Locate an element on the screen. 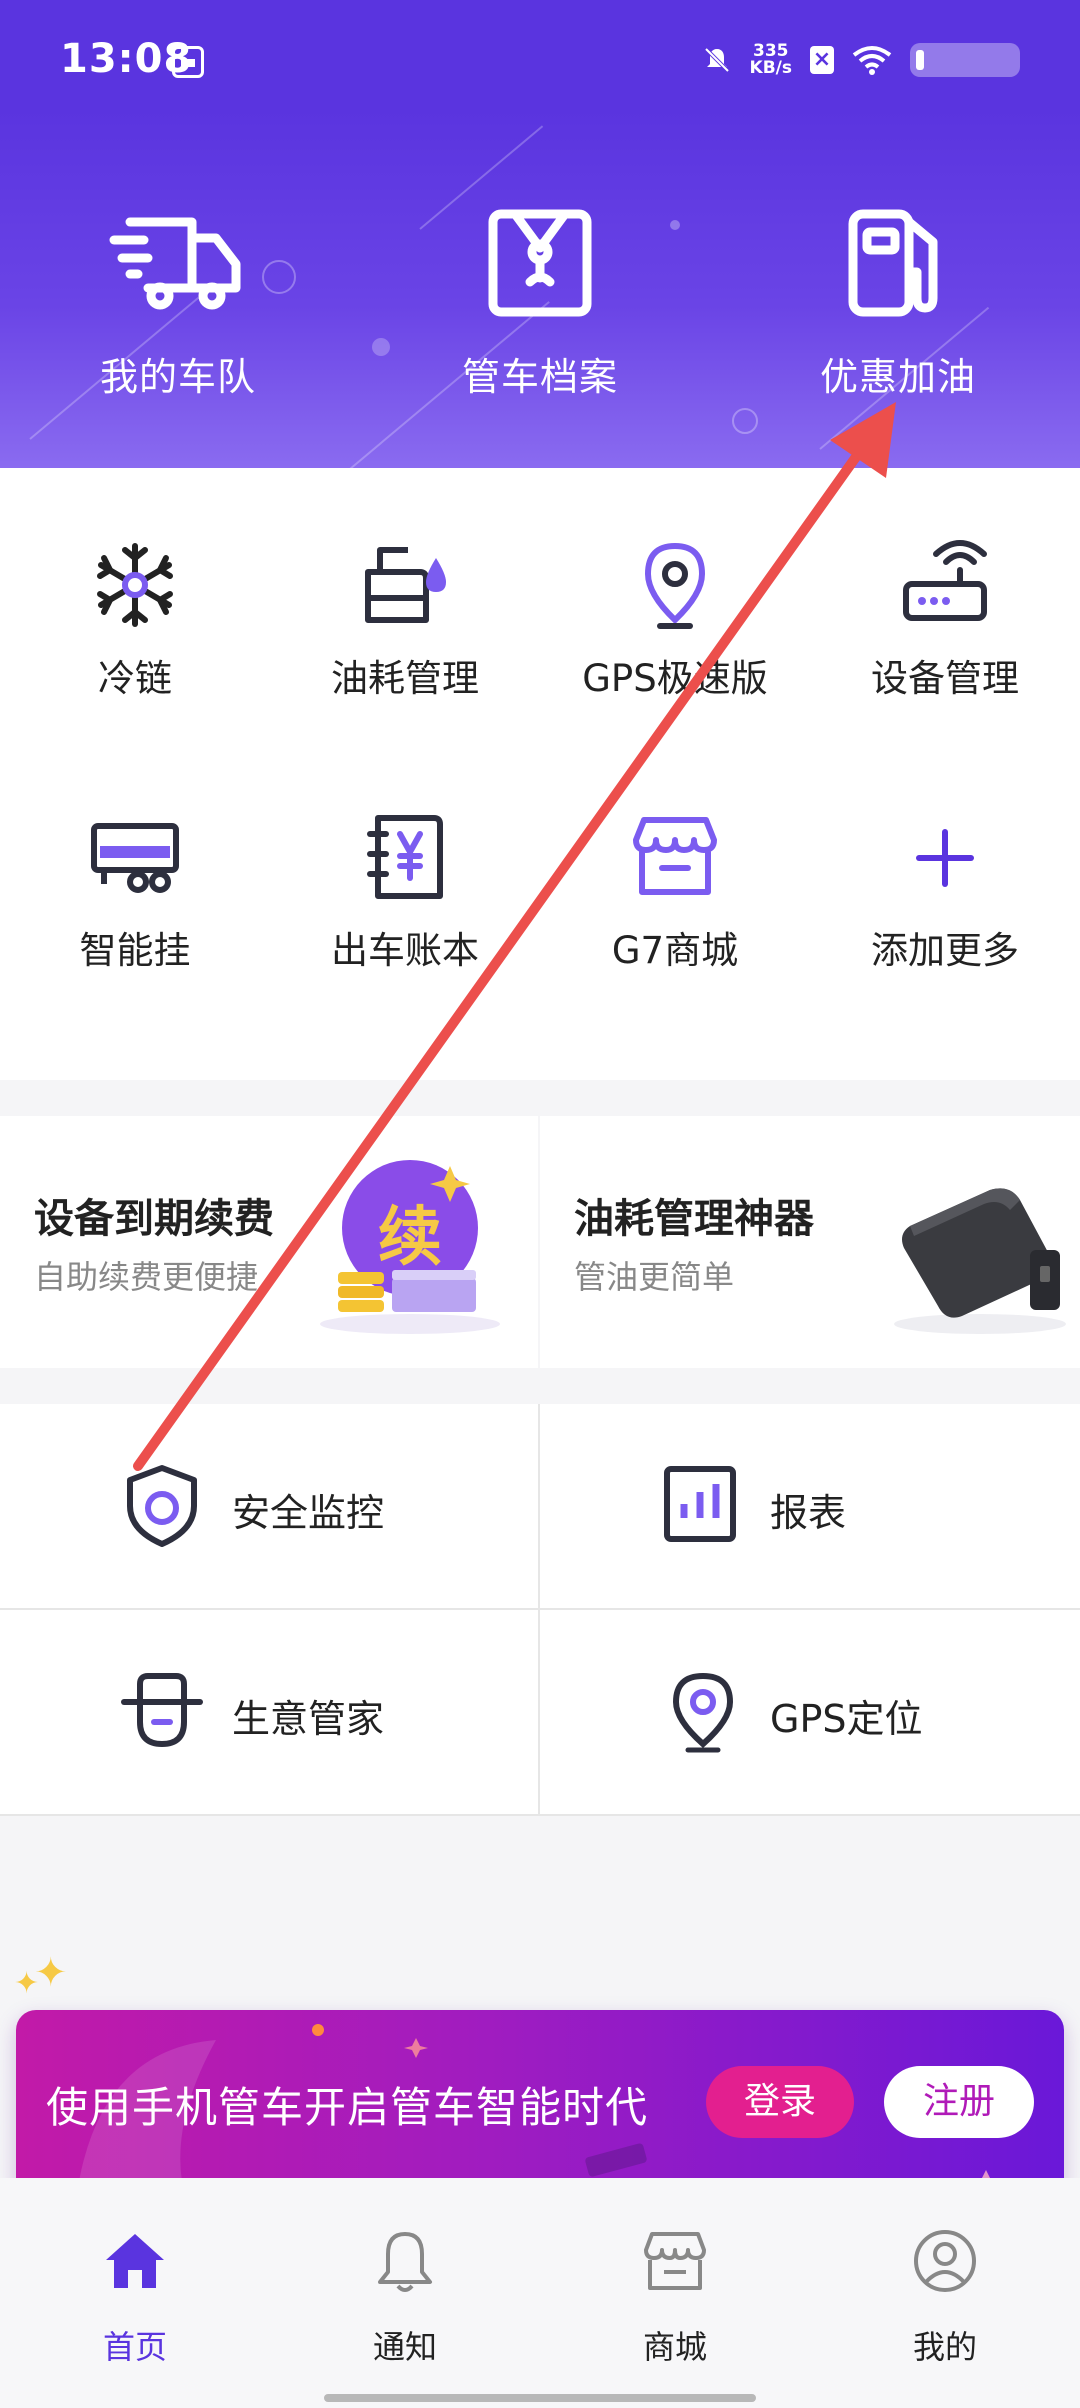 The height and width of the screenshot is (2408, 1080). feature-fuel-management: 油耗管理 is located at coordinates (405, 621).